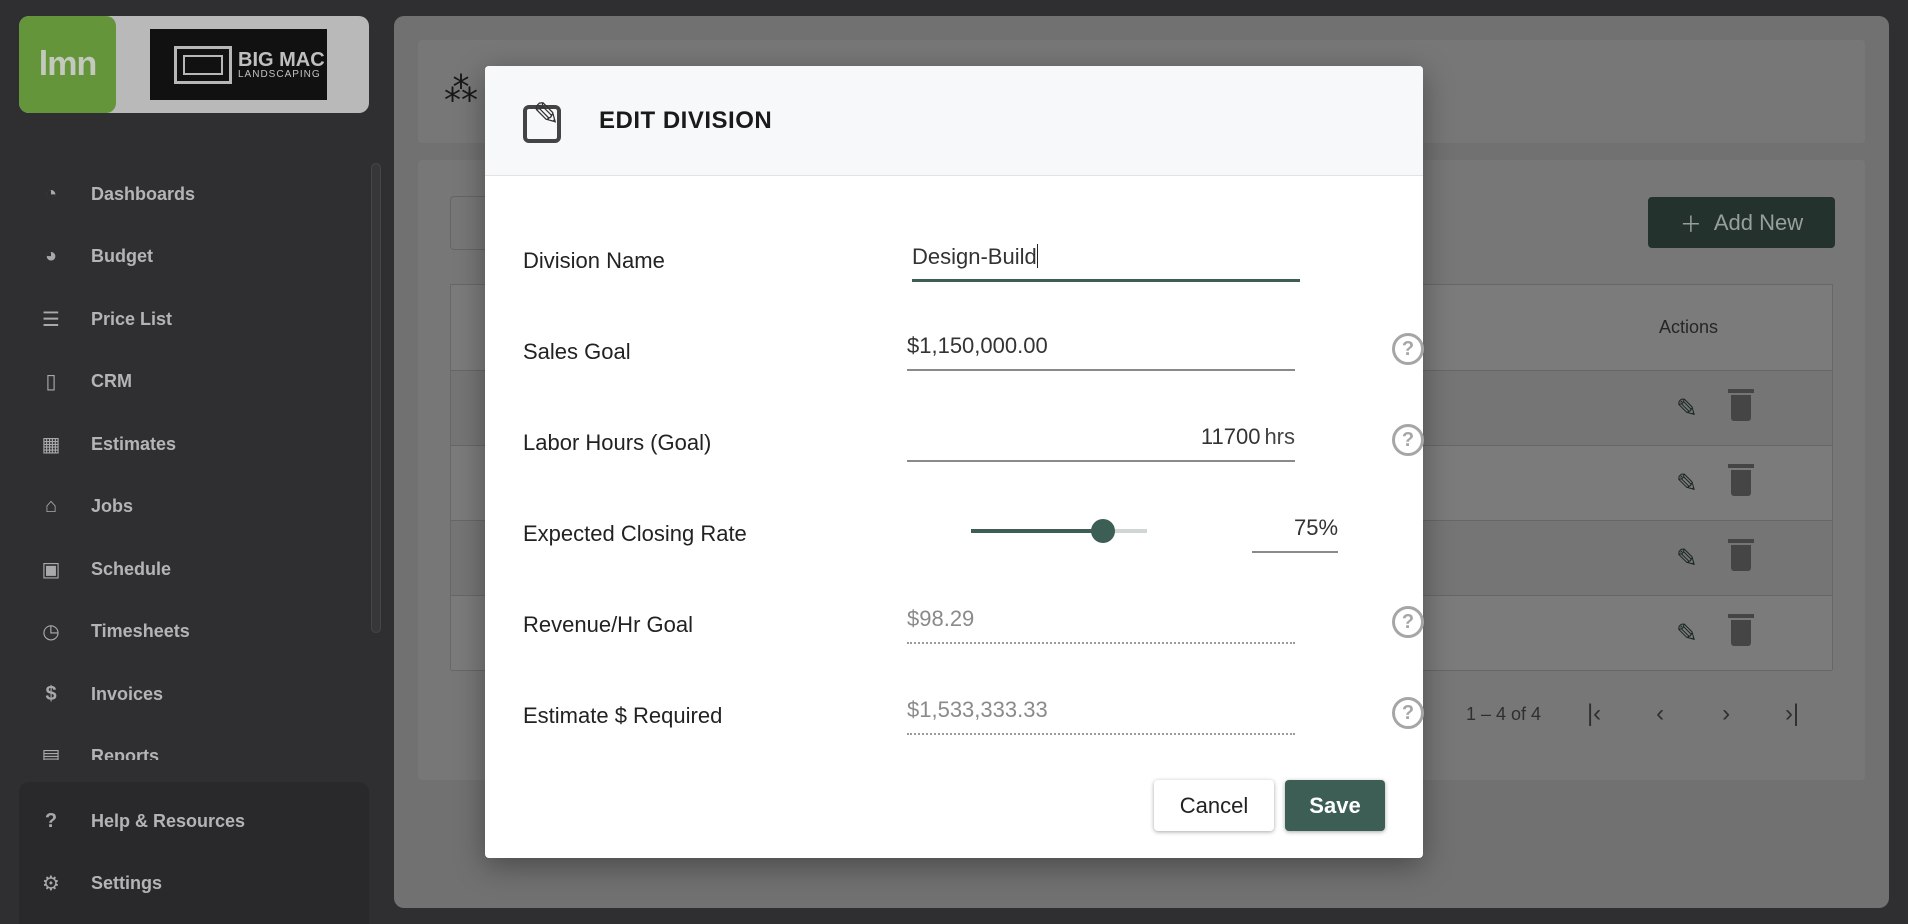  What do you see at coordinates (1408, 349) in the screenshot?
I see `sales-goal-help-icon: ?` at bounding box center [1408, 349].